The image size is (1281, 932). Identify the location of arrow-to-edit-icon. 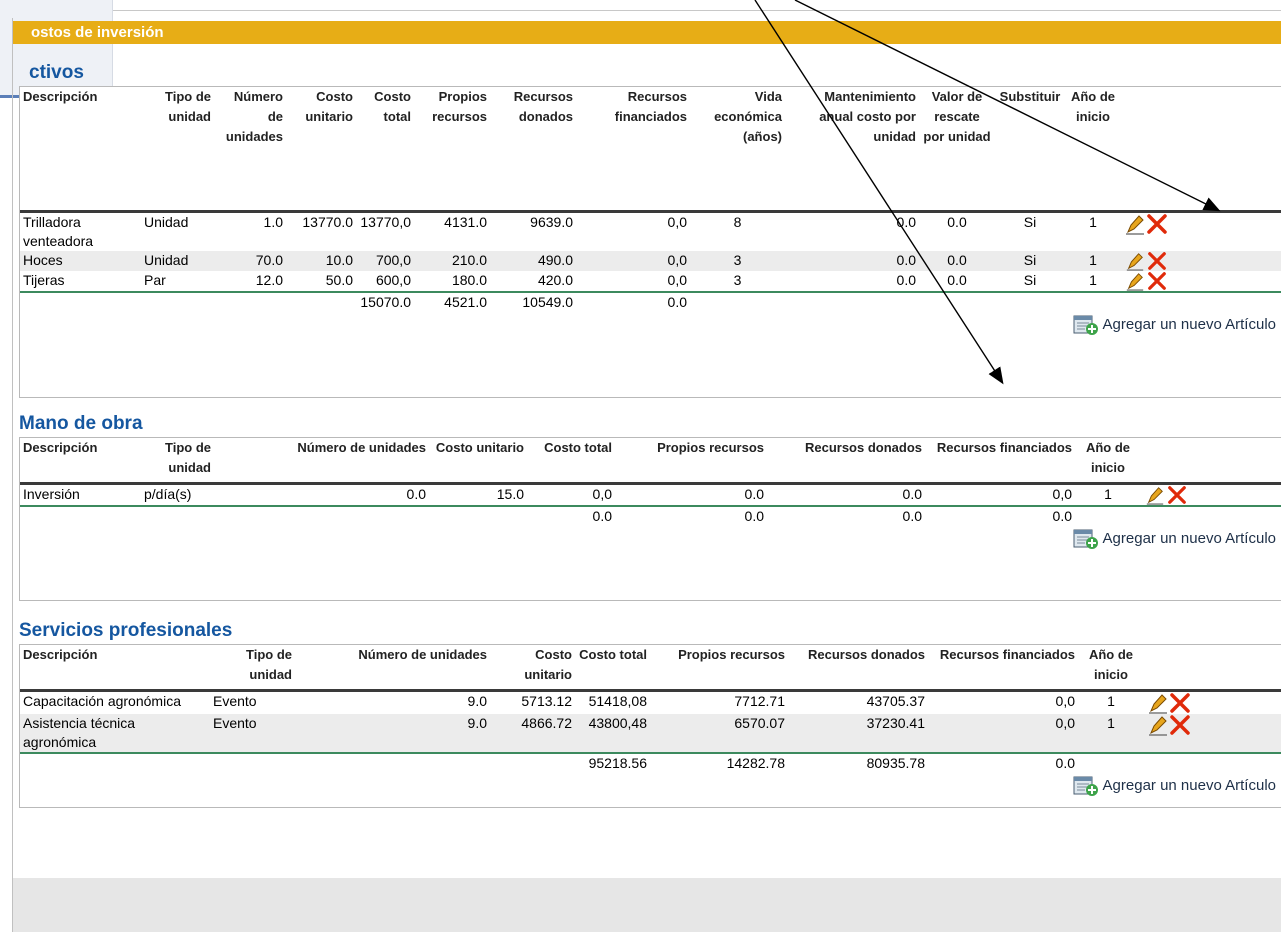
(1007, 106).